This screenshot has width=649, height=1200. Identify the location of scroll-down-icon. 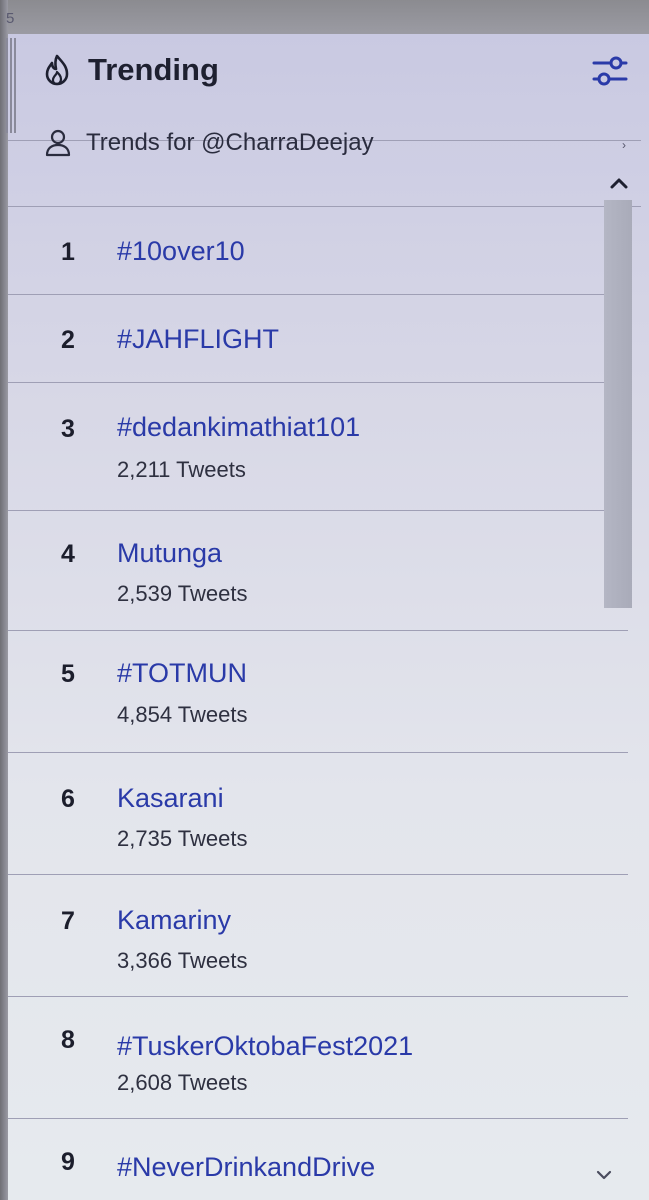
(604, 1175).